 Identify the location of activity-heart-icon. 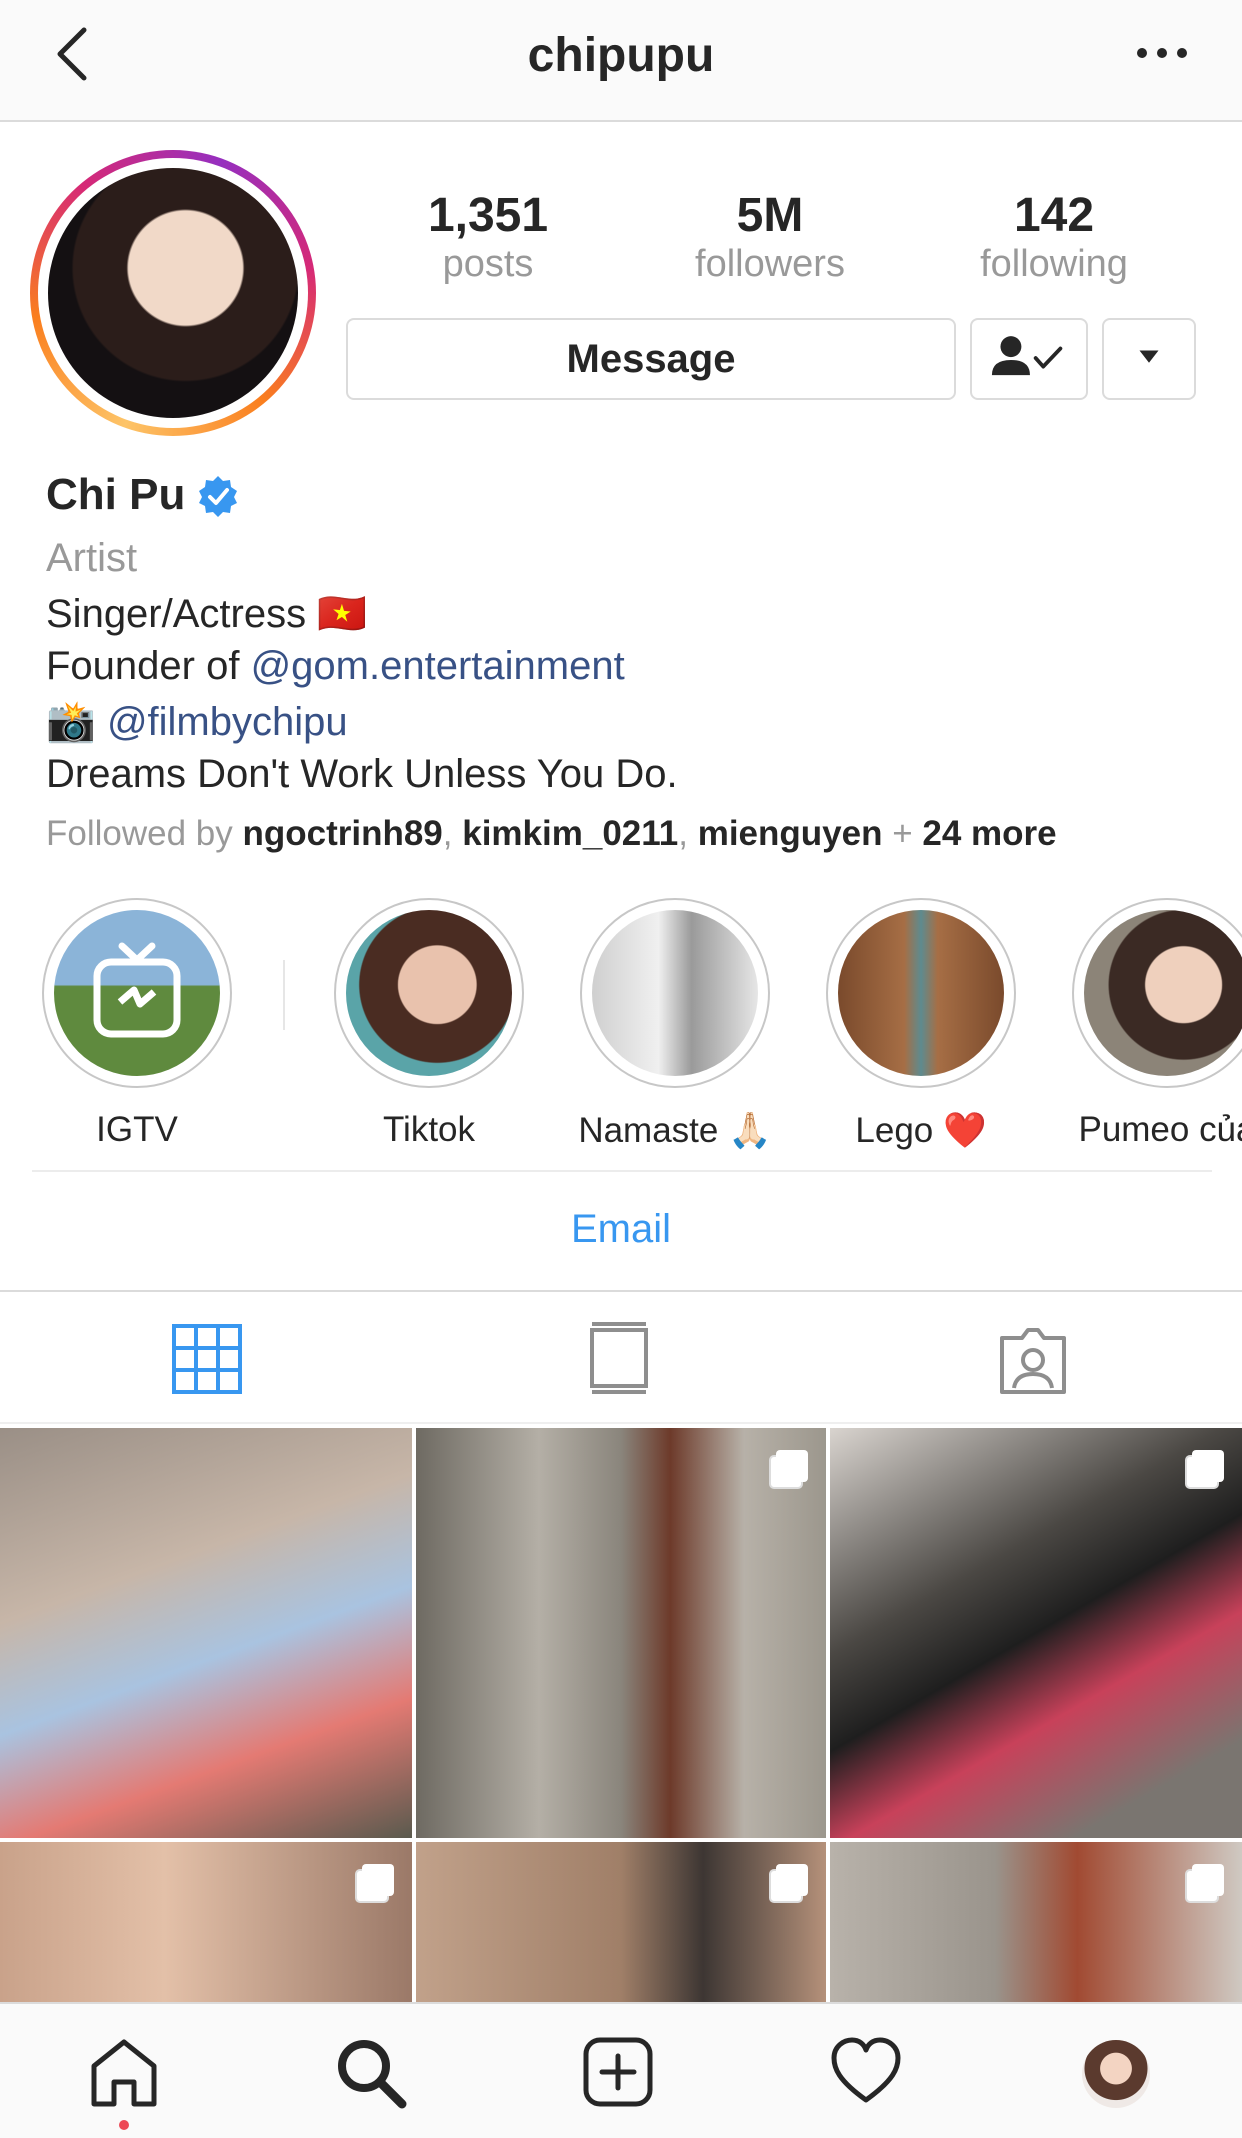
(866, 2072).